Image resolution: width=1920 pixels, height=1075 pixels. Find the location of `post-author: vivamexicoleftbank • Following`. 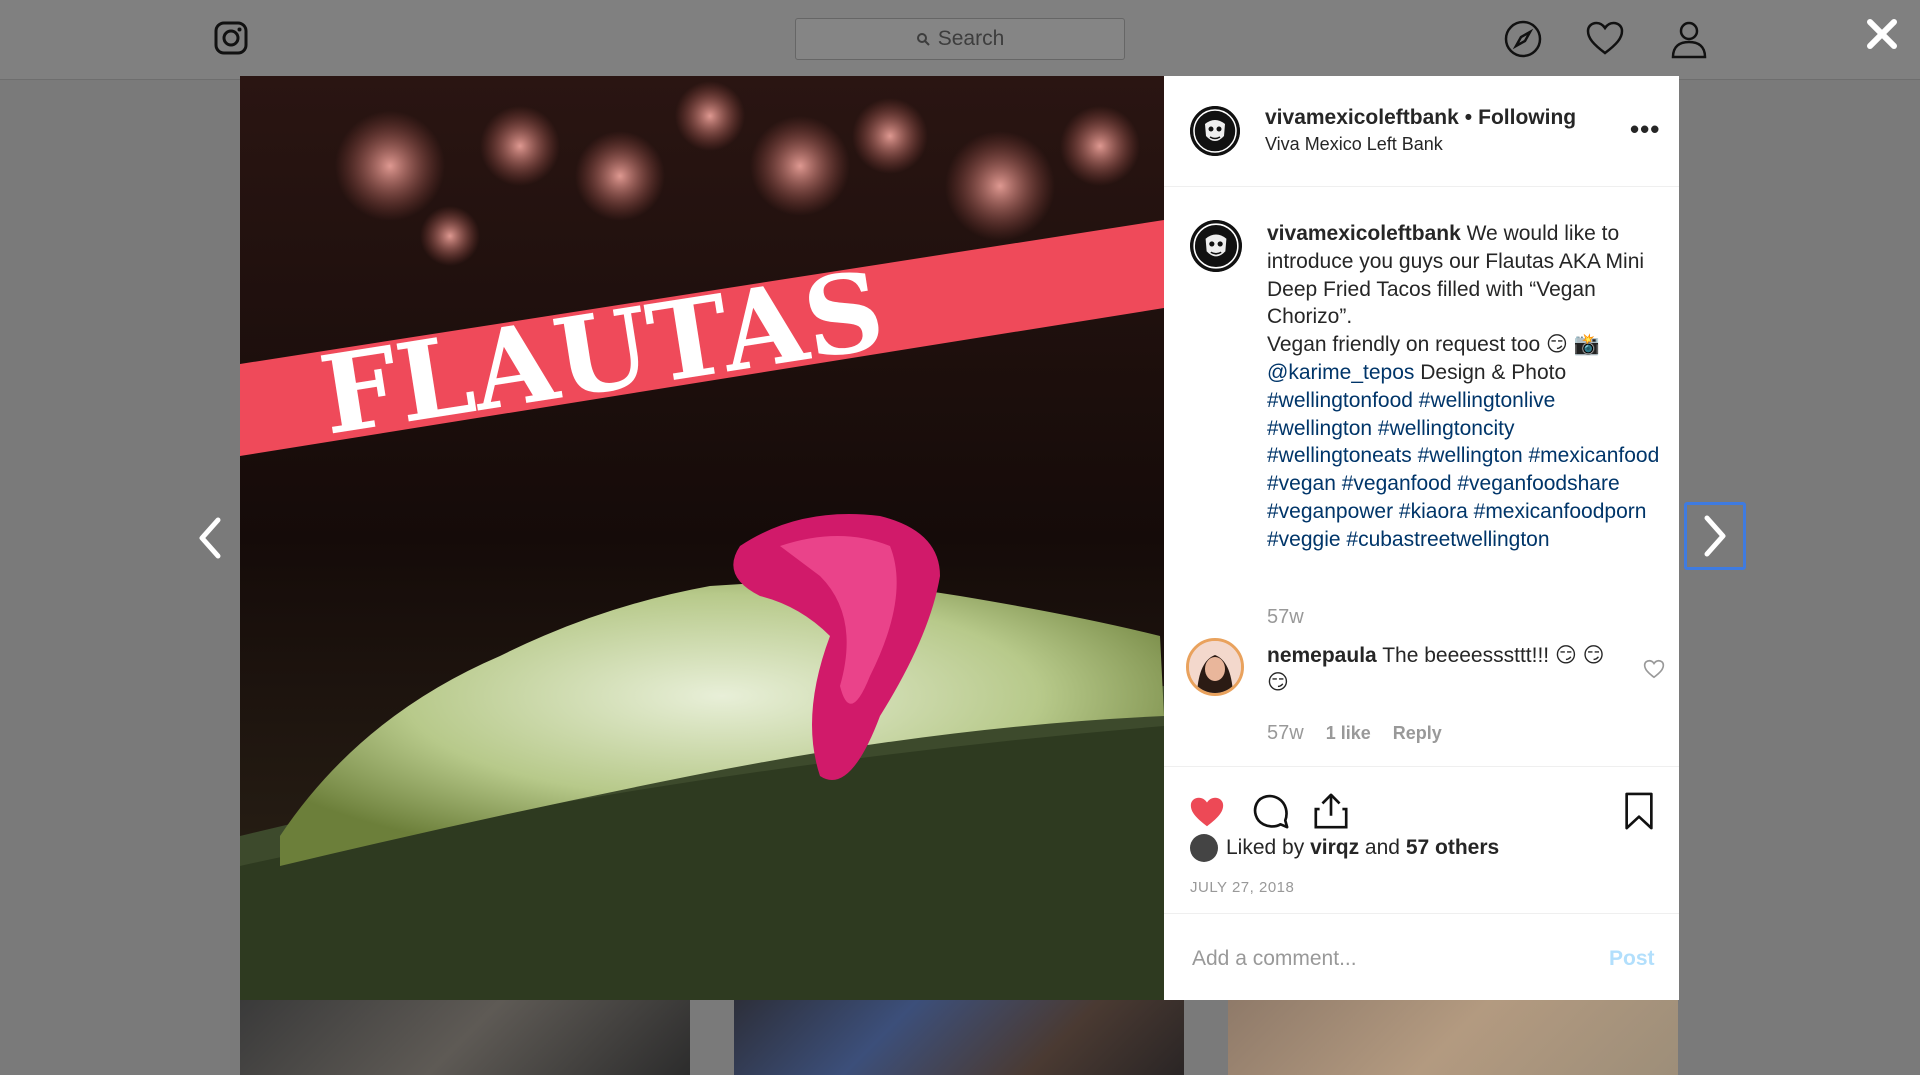

post-author: vivamexicoleftbank • Following is located at coordinates (1420, 118).